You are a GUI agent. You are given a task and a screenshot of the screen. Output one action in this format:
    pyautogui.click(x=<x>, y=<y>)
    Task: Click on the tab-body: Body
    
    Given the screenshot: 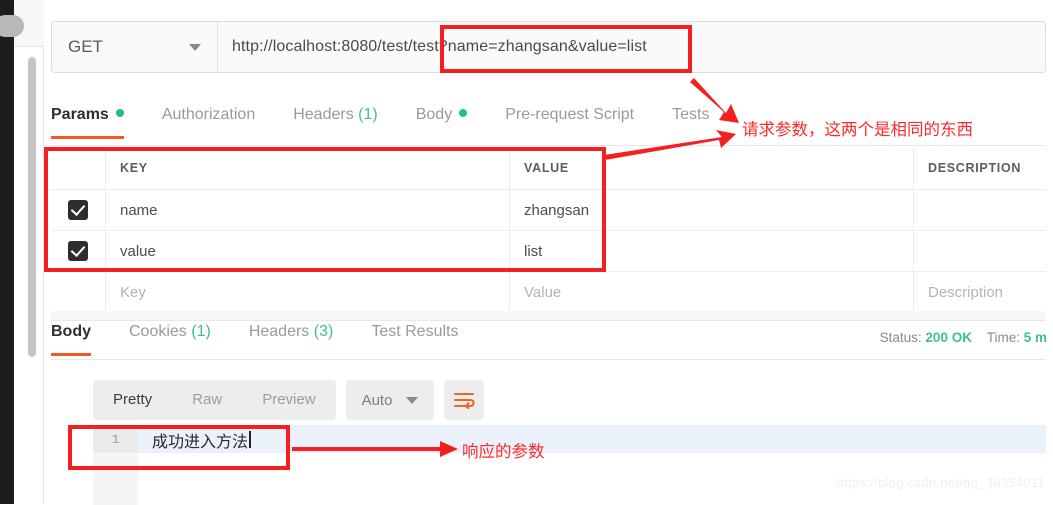 What is the action you would take?
    pyautogui.click(x=441, y=121)
    